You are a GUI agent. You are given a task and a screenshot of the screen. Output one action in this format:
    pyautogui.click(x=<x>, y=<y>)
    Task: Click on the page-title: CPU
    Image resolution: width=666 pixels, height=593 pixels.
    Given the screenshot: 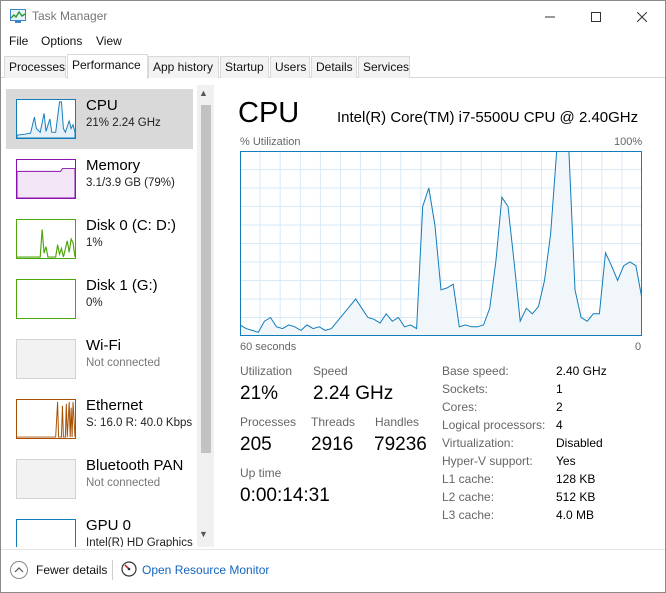 What is the action you would take?
    pyautogui.click(x=269, y=113)
    